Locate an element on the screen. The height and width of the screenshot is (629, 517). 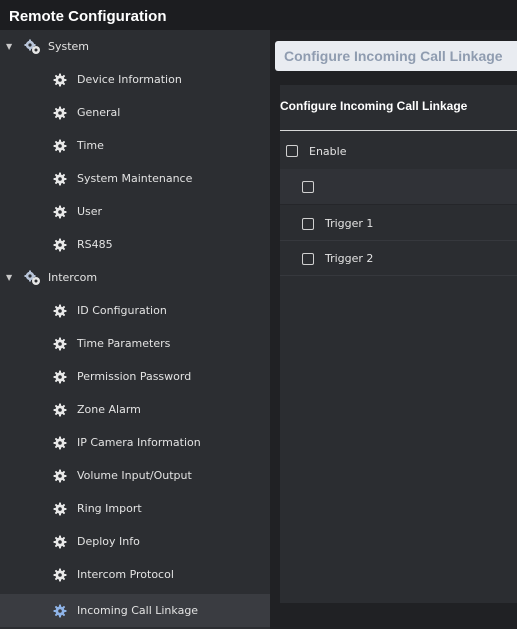
sidebar-item-id-configuration: ID Configuration is located at coordinates (135, 310).